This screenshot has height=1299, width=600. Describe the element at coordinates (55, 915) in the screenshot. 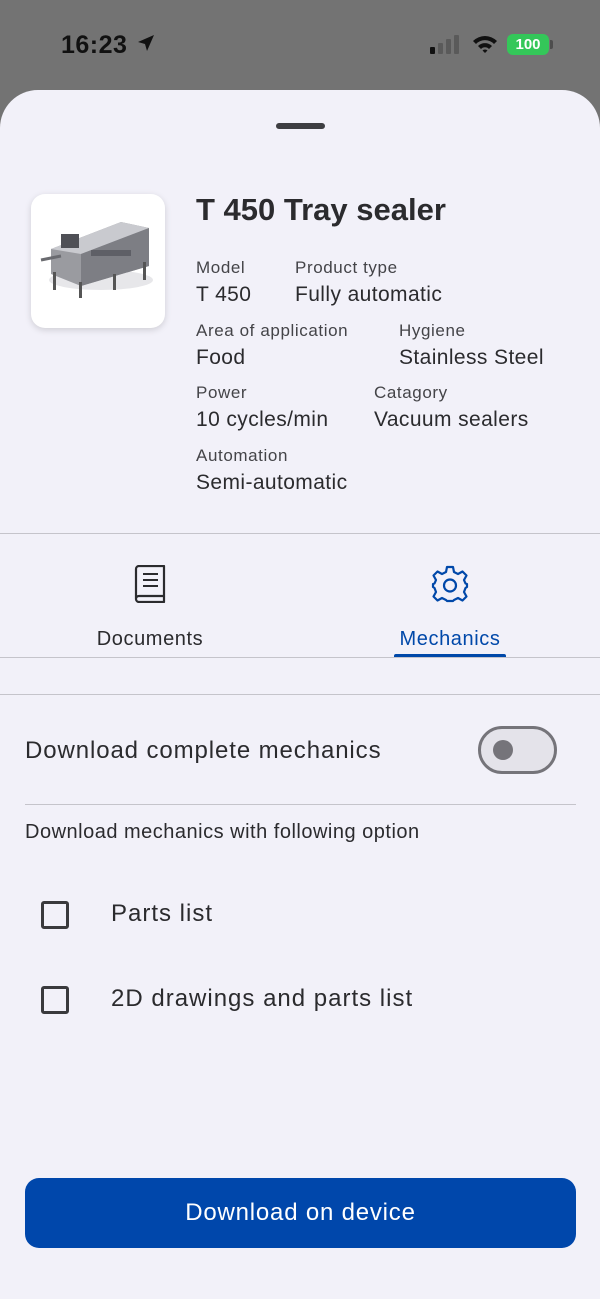

I see `parts-list-checkbox` at that location.